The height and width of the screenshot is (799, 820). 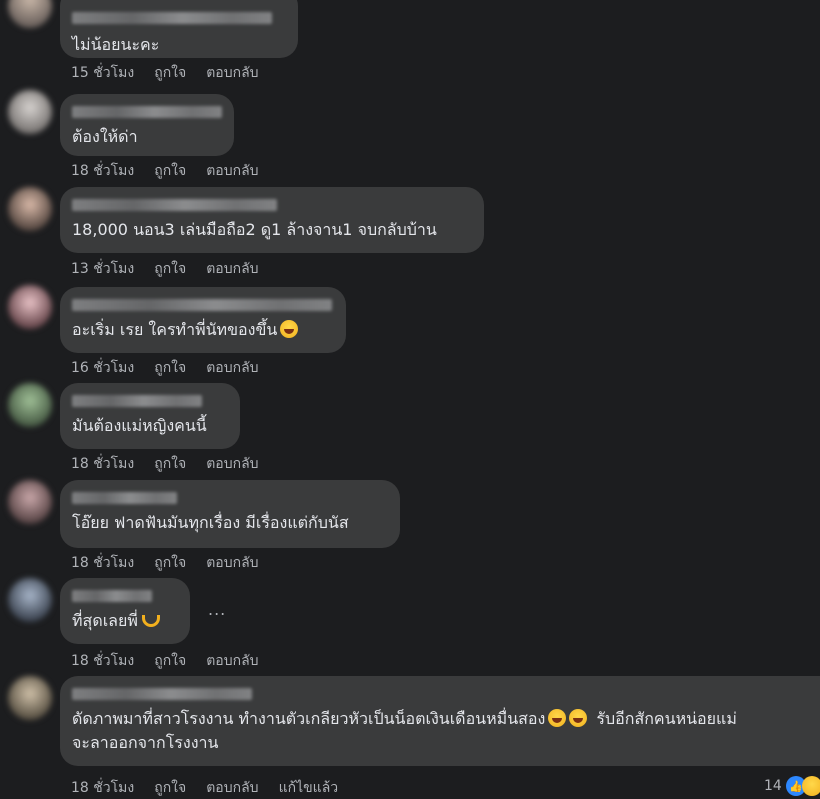 I want to click on comment-bubble: มันต้องแม่หญิงคนนี้, so click(x=150, y=416).